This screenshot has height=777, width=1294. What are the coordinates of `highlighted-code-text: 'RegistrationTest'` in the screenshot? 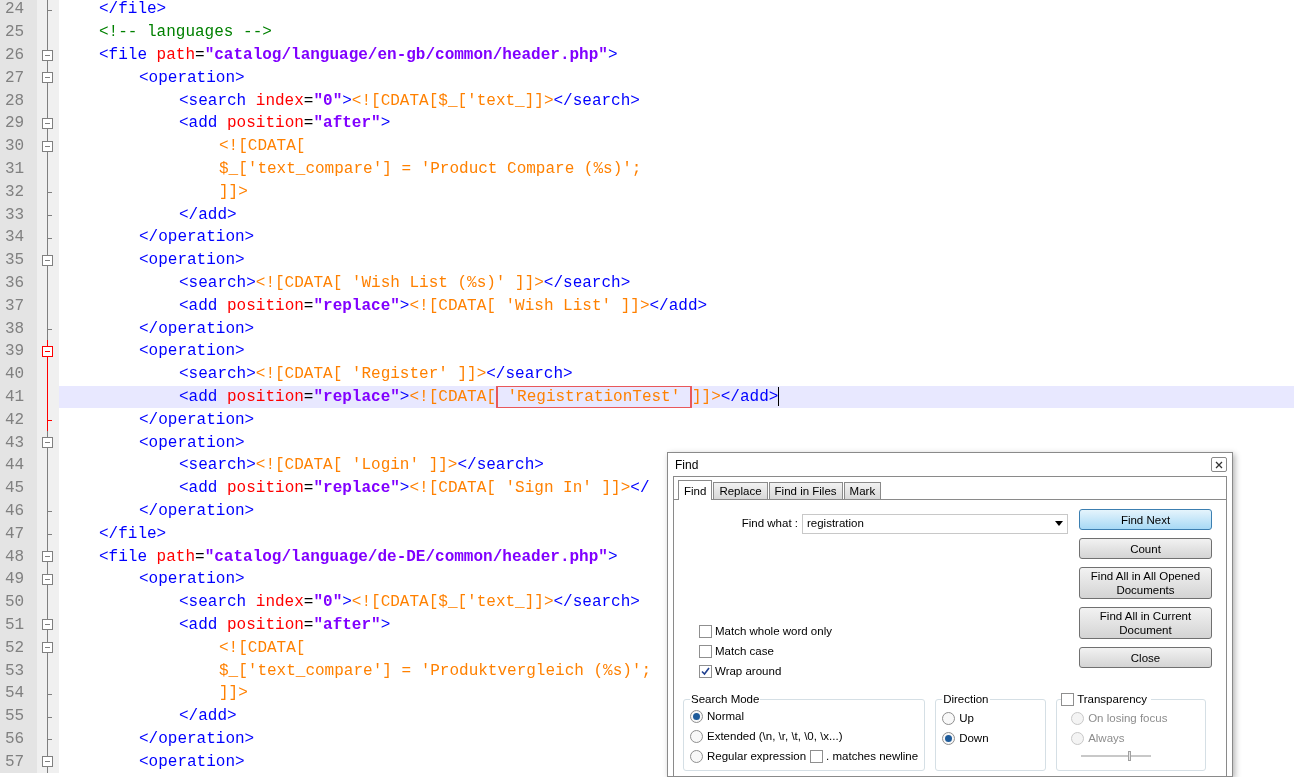 It's located at (593, 397).